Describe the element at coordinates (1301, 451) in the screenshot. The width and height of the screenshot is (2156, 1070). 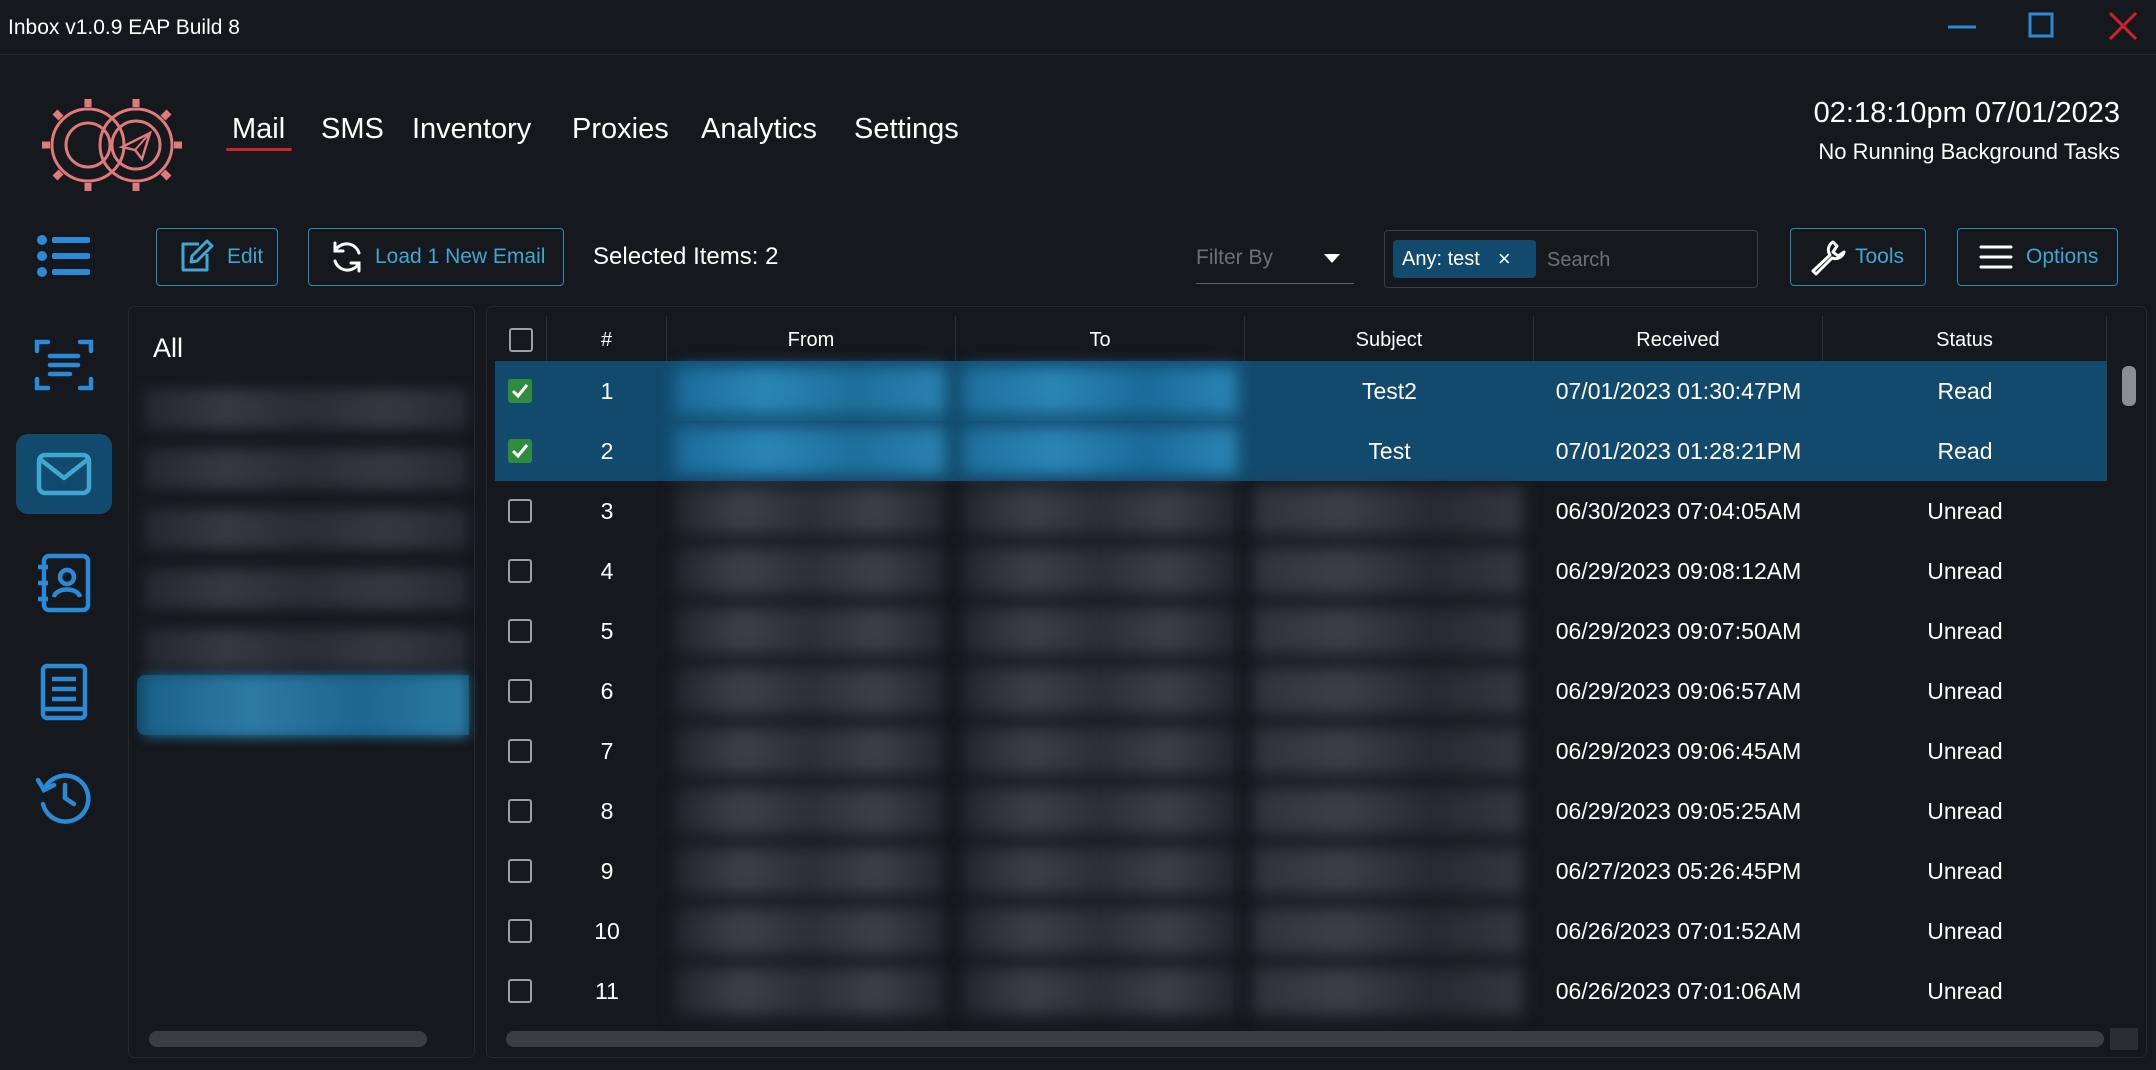
I see `table-row: 2 Test 07/01/2023 01:28:21PM Read` at that location.